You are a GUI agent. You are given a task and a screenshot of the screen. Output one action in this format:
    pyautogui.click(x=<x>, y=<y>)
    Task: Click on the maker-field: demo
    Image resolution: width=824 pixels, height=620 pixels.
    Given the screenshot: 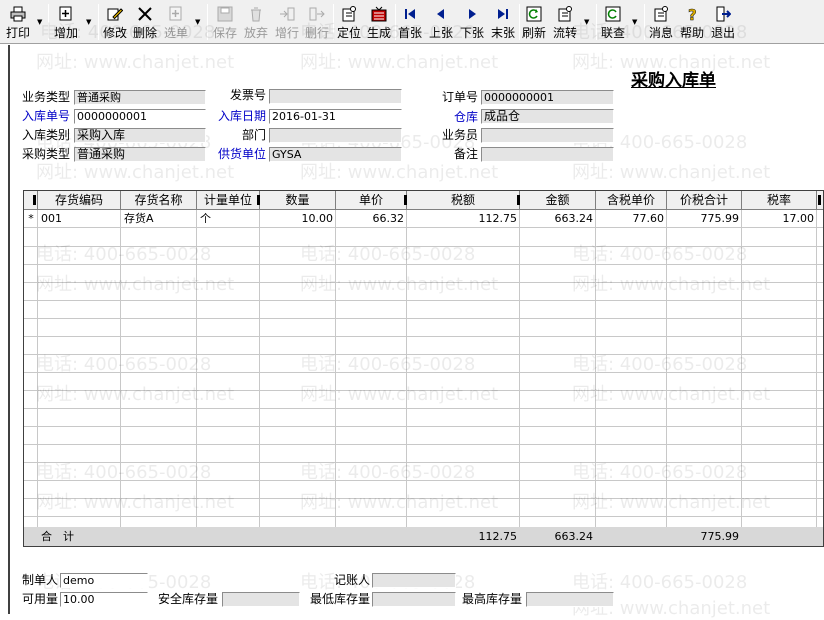 What is the action you would take?
    pyautogui.click(x=104, y=580)
    